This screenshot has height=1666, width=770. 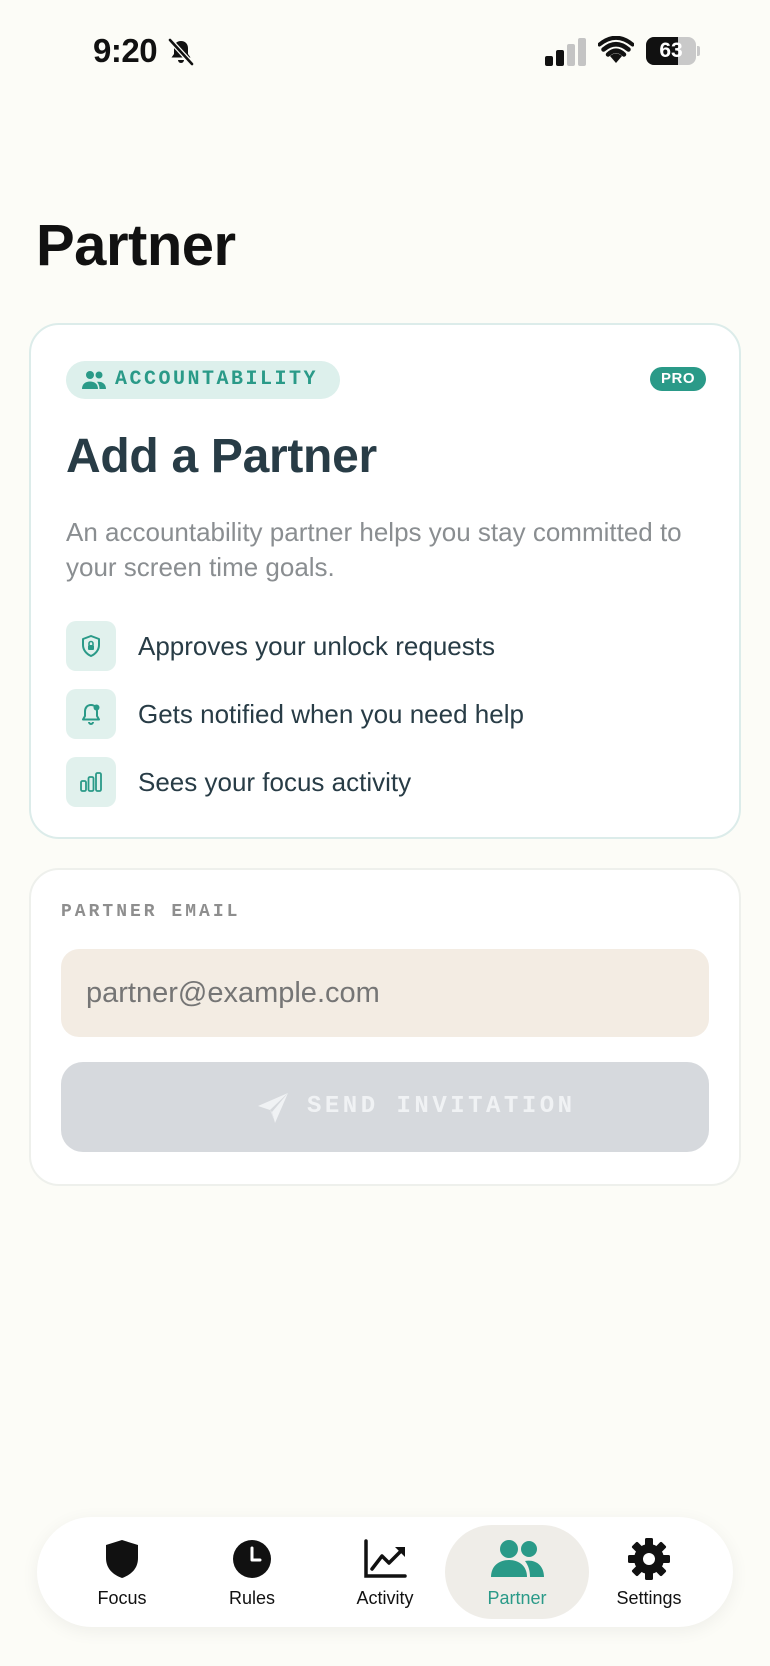 I want to click on tab-activity: Activity, so click(x=385, y=1572).